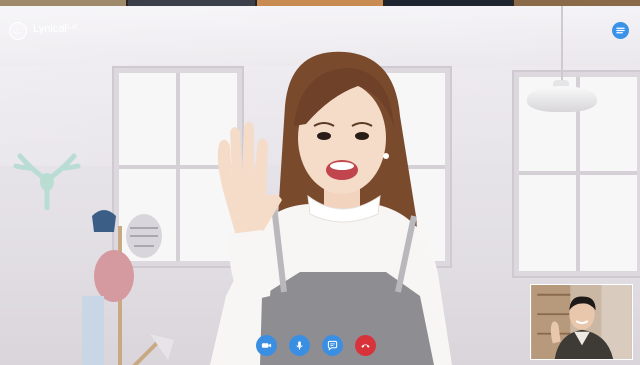  I want to click on menu-icon, so click(620, 30).